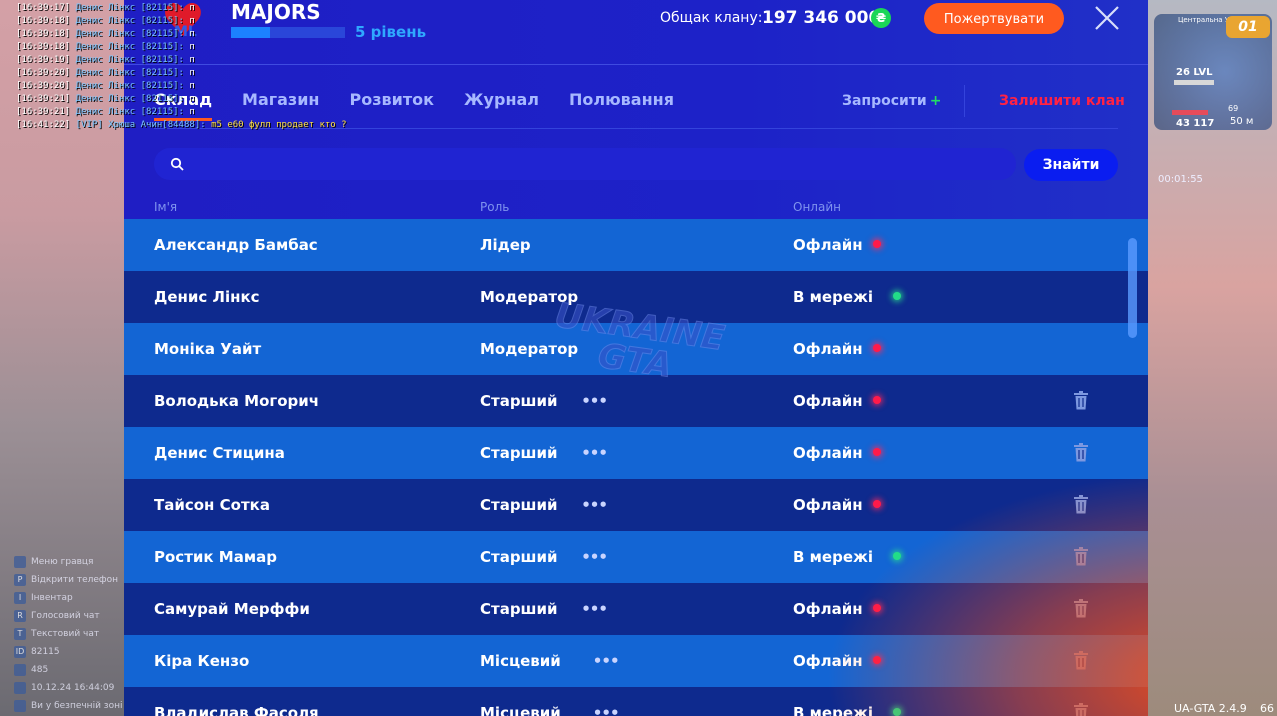 The image size is (1277, 716). What do you see at coordinates (636, 245) in the screenshot?
I see `table-row: Александр Бамбас Лідер Офлайн` at bounding box center [636, 245].